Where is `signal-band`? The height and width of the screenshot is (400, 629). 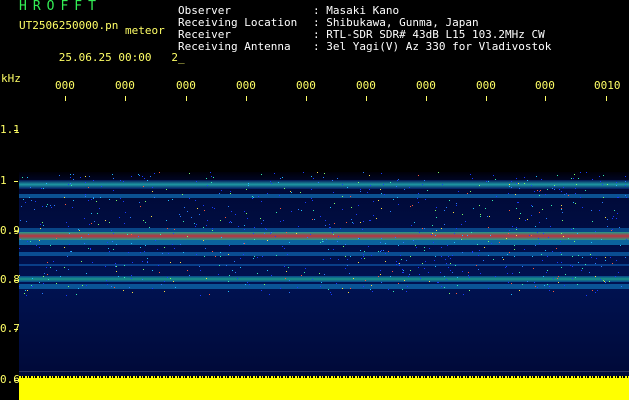
signal-band is located at coordinates (324, 242).